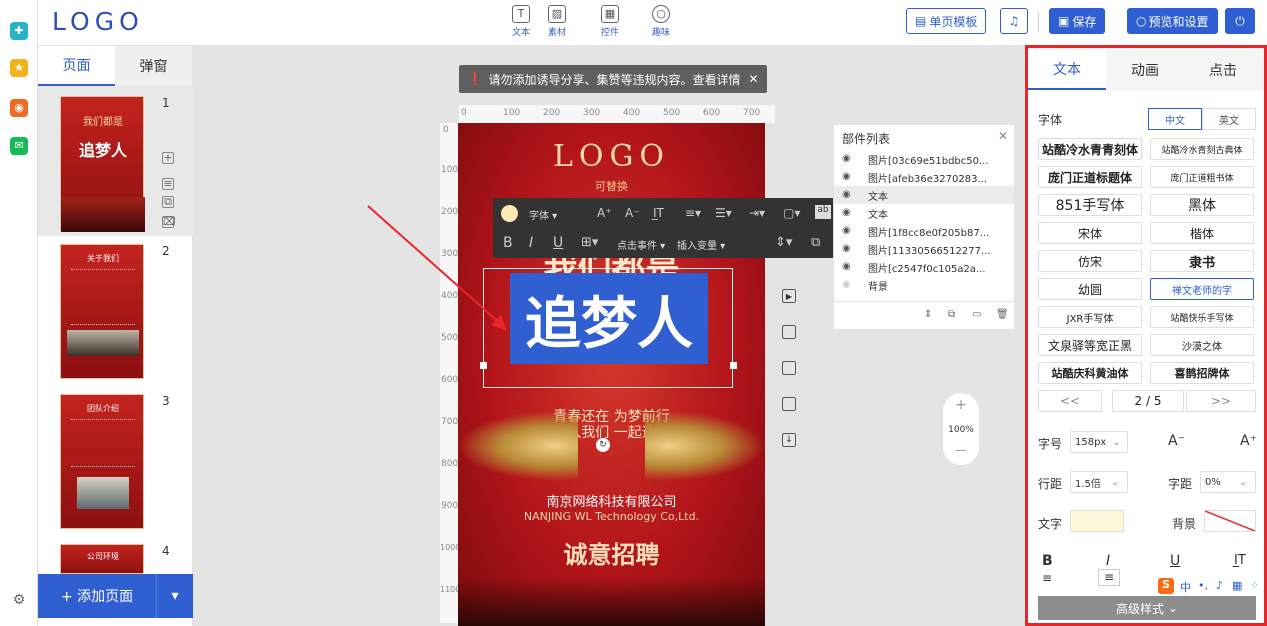 Image resolution: width=1267 pixels, height=626 pixels. What do you see at coordinates (611, 186) in the screenshot?
I see `poster-replace: 可替换` at bounding box center [611, 186].